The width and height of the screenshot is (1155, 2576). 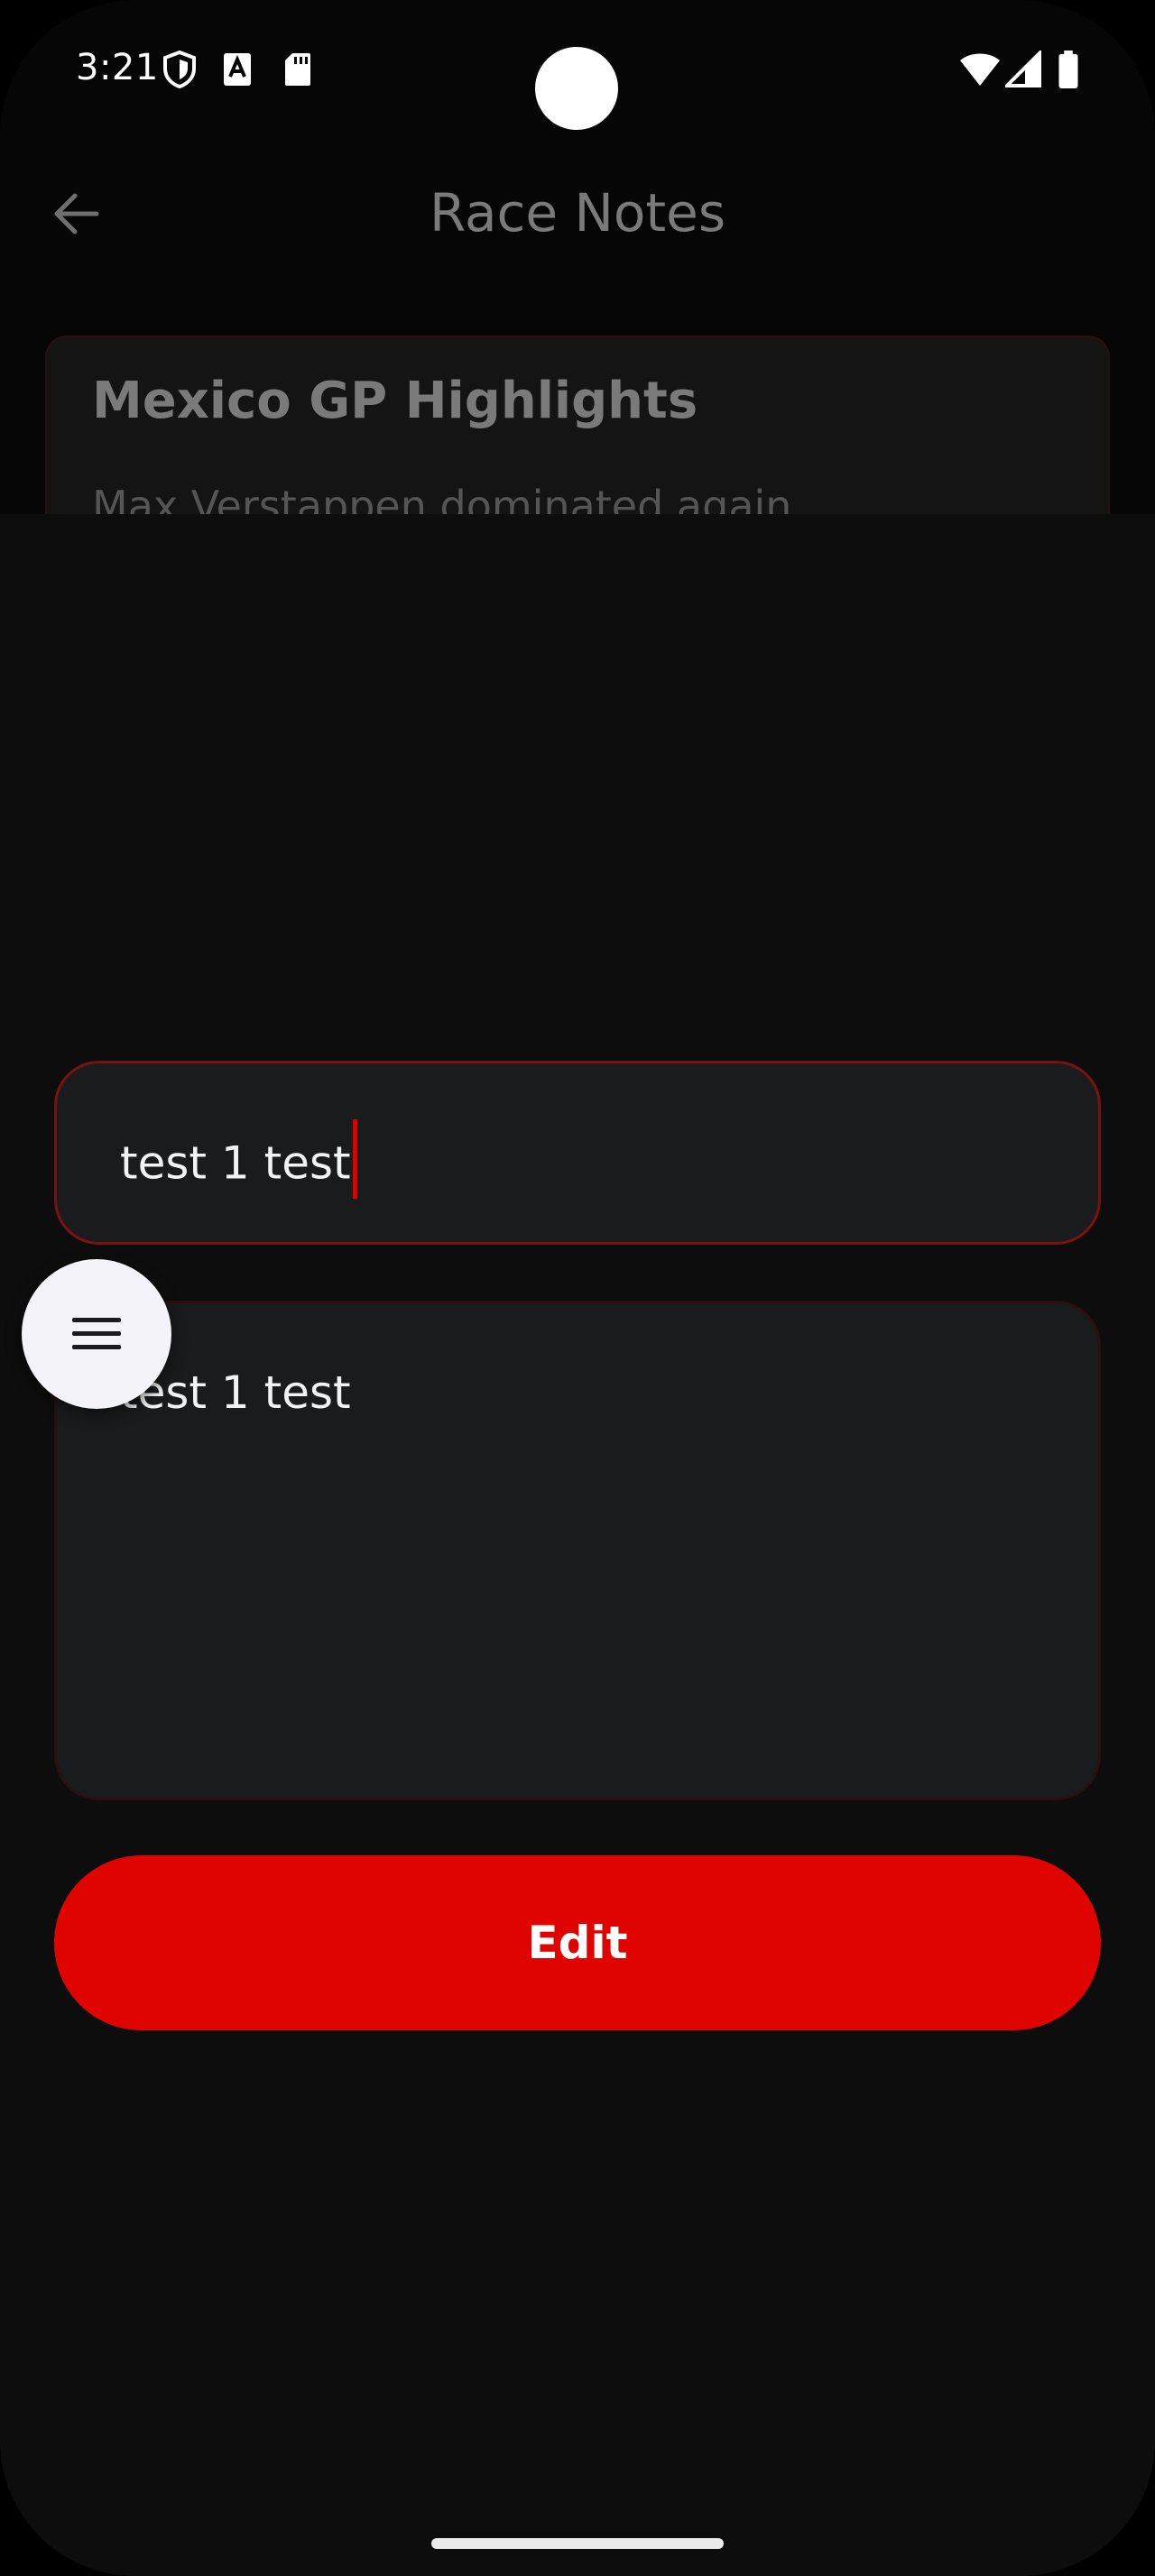 I want to click on edit-button: Edit, so click(x=577, y=1942).